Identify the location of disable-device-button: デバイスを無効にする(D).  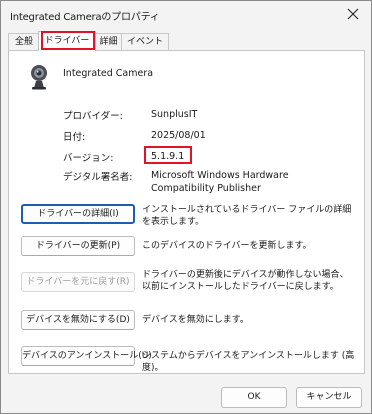
(78, 320).